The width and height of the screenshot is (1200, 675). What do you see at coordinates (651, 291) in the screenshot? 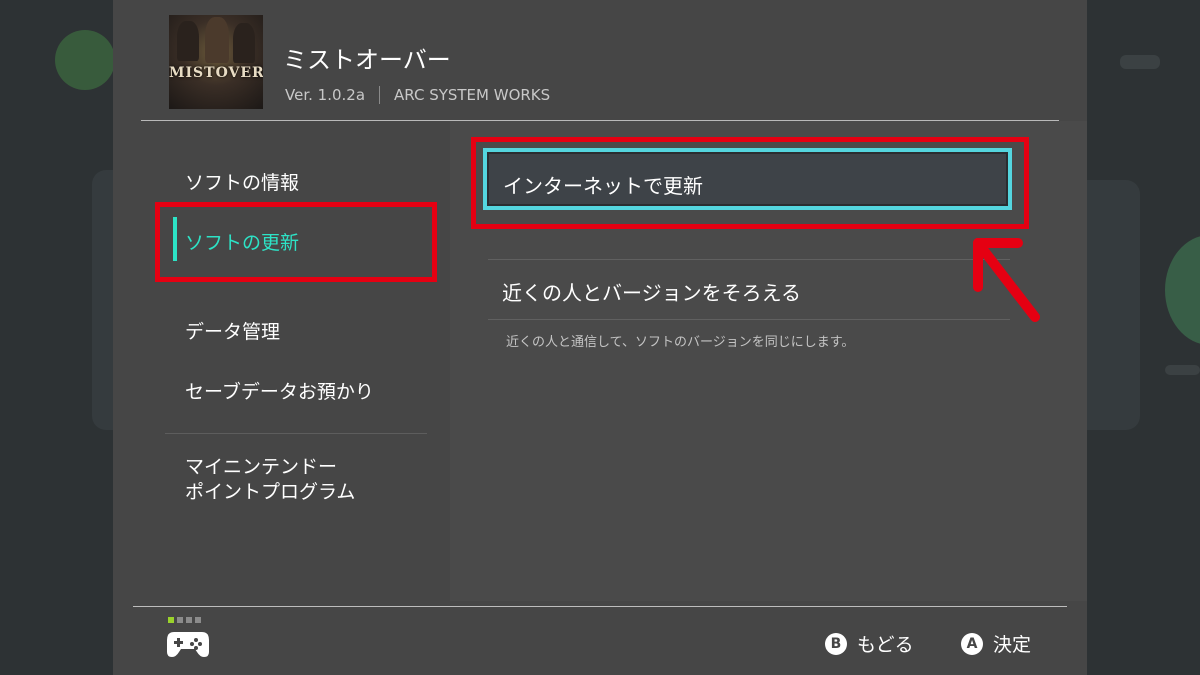
I see `match-version-local-button: 近くの人とバージョンをそろえる` at bounding box center [651, 291].